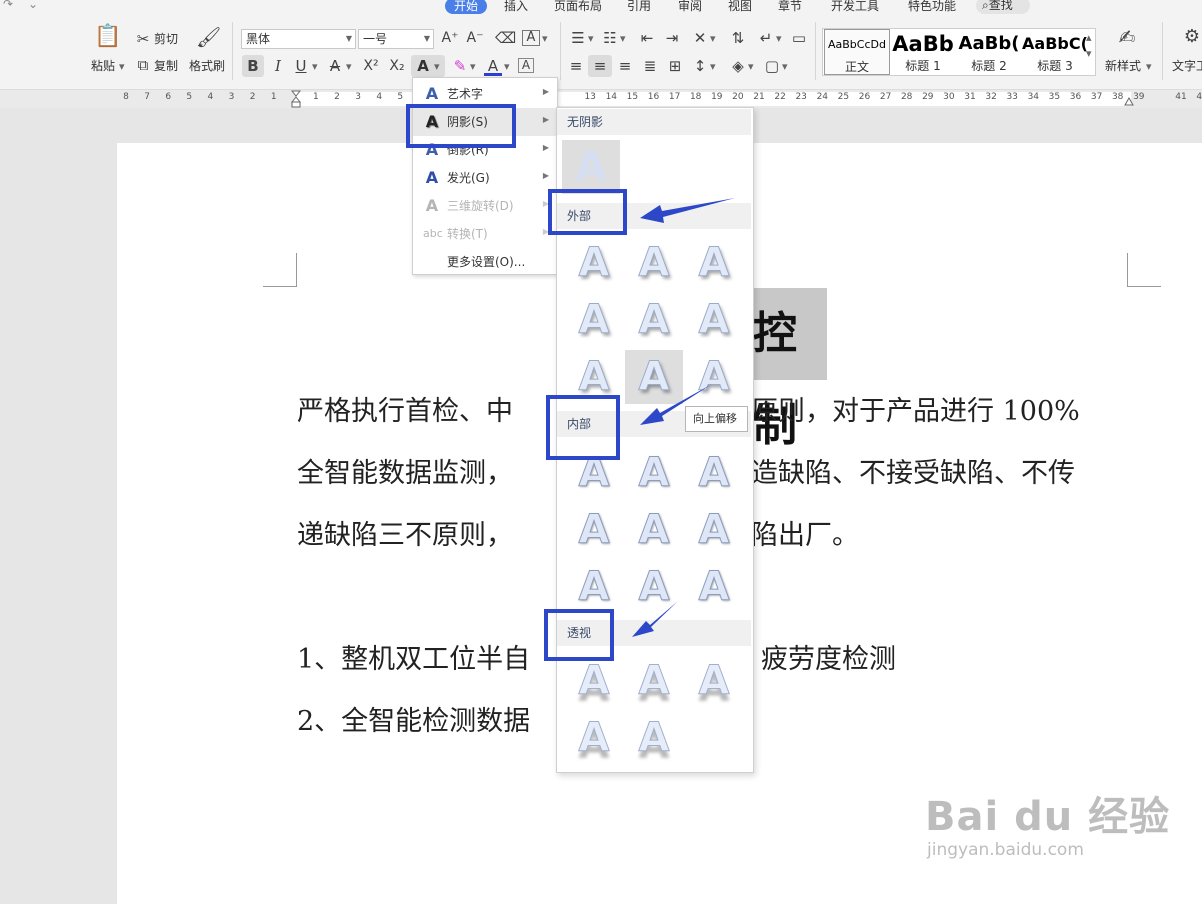  What do you see at coordinates (799, 38) in the screenshot?
I see `table-tools-icon: ▭` at bounding box center [799, 38].